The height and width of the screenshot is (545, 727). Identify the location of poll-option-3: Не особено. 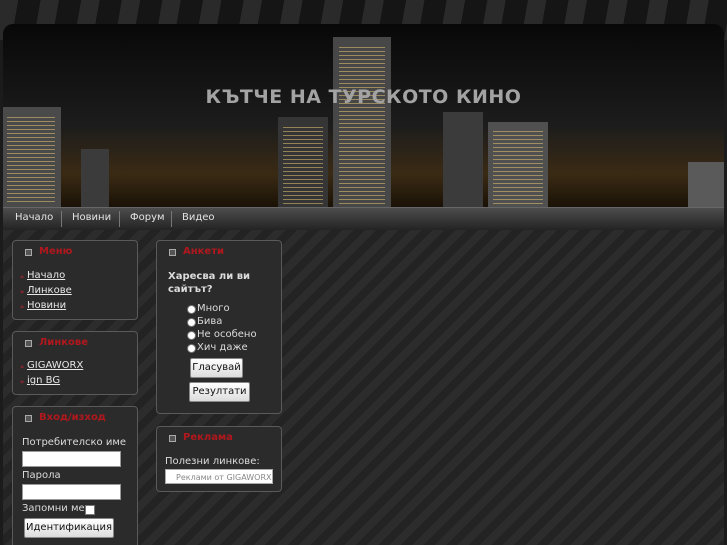
(227, 334).